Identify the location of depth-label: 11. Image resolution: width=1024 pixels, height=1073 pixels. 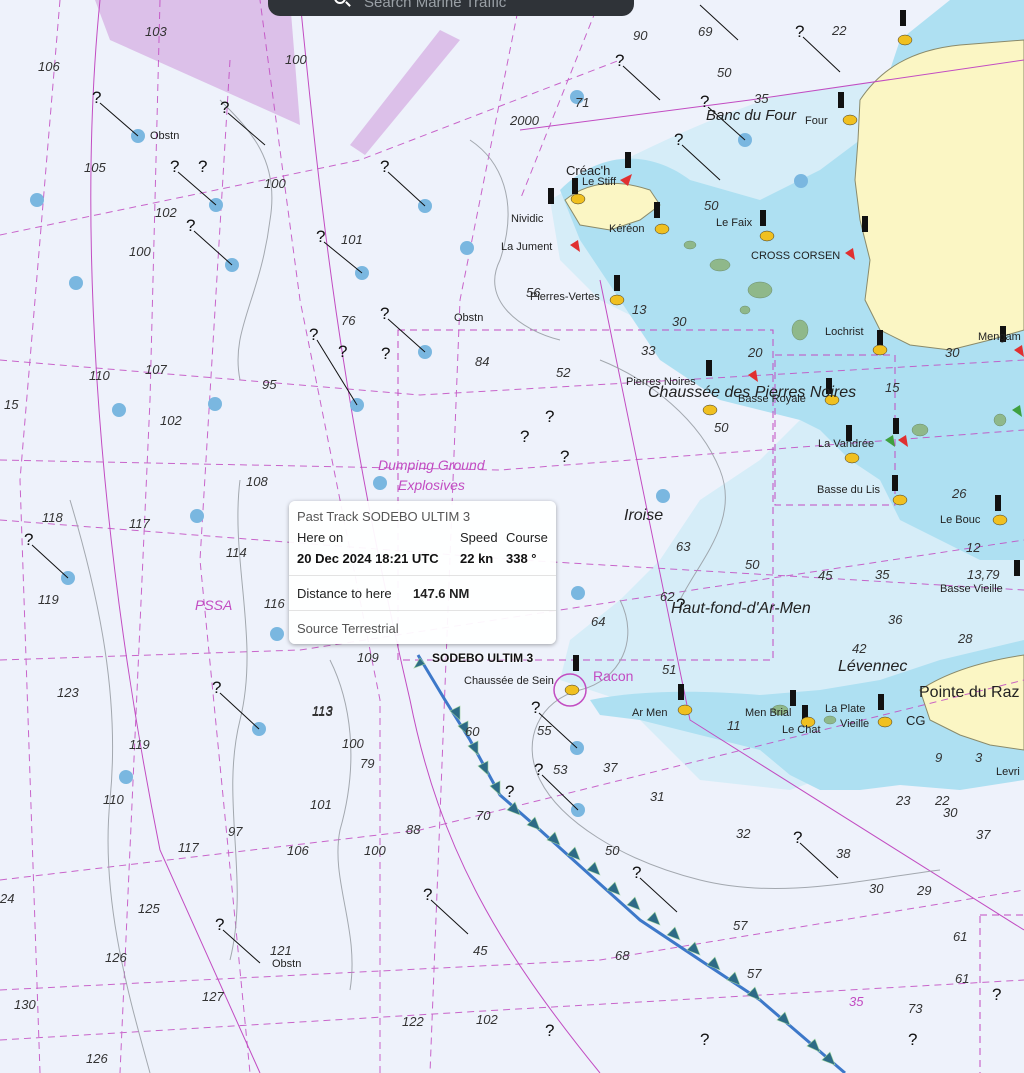
(734, 725).